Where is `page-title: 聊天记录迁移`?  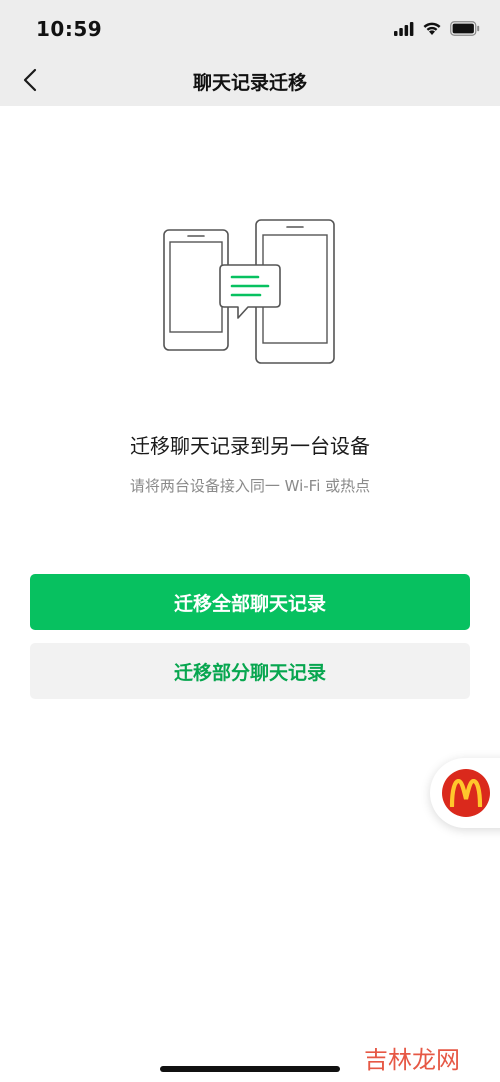 page-title: 聊天记录迁移 is located at coordinates (249, 83).